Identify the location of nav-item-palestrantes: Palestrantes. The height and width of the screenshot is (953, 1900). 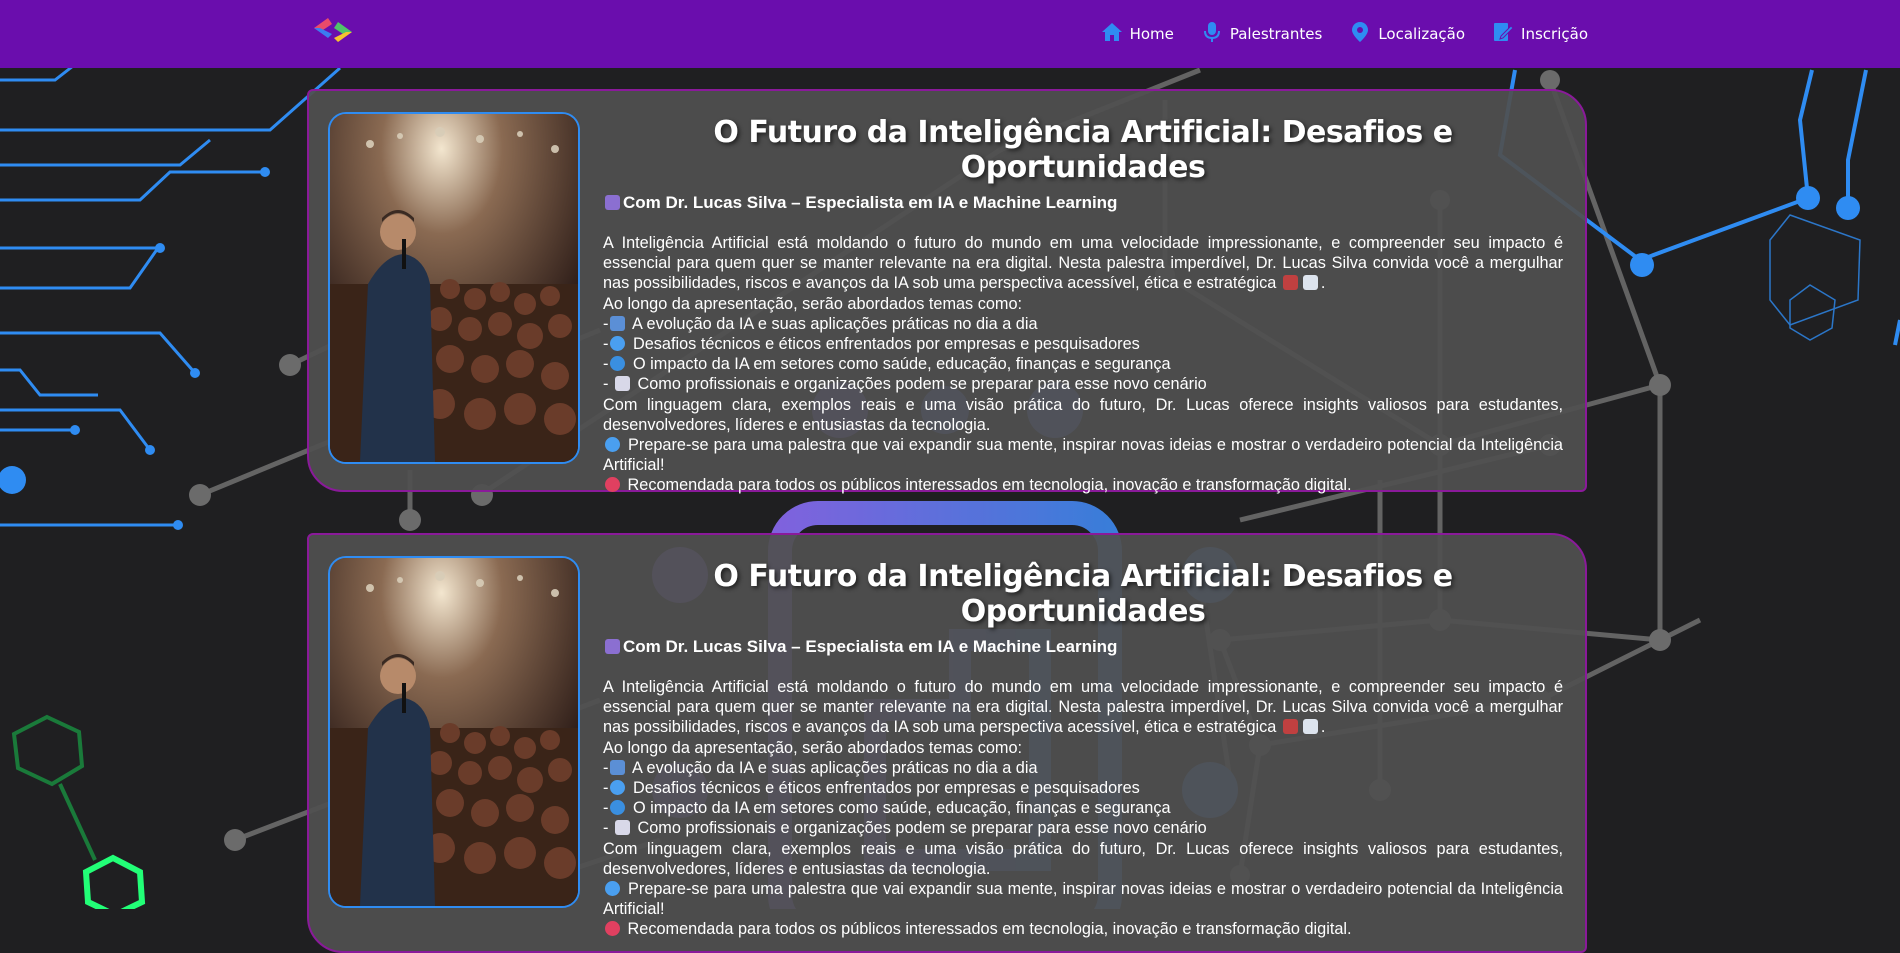
(1261, 32).